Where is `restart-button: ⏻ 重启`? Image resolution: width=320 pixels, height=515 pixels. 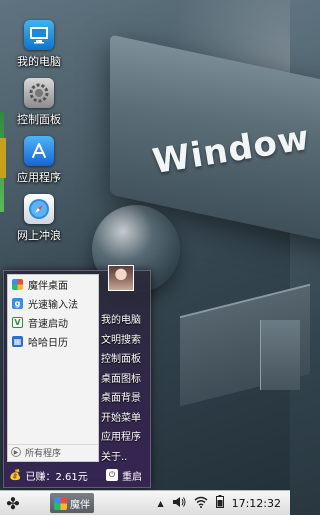 restart-button: ⏻ 重启 is located at coordinates (124, 475).